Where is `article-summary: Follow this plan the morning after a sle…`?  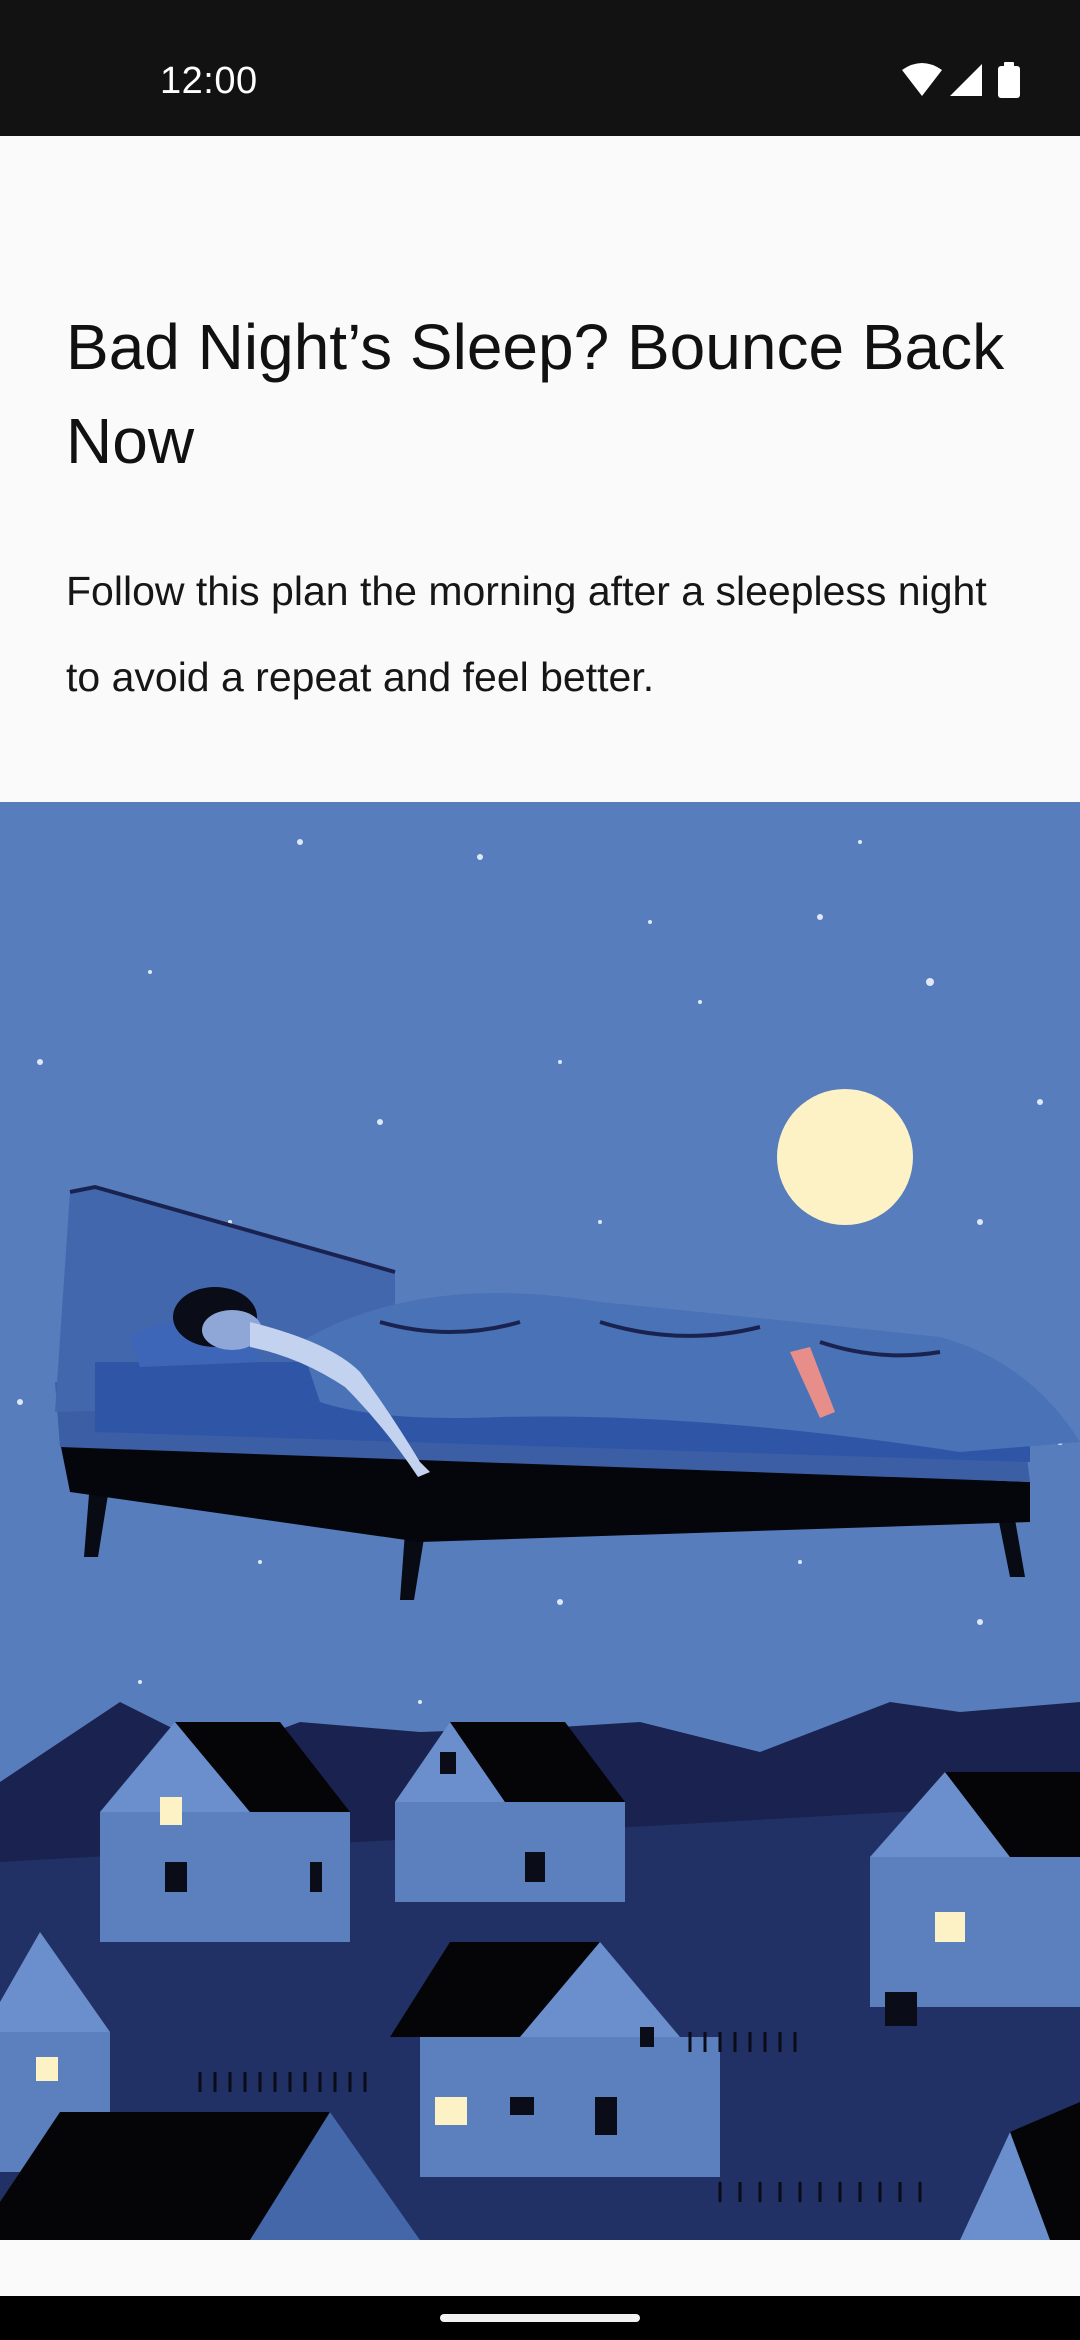 article-summary: Follow this plan the morning after a sle… is located at coordinates (526, 634).